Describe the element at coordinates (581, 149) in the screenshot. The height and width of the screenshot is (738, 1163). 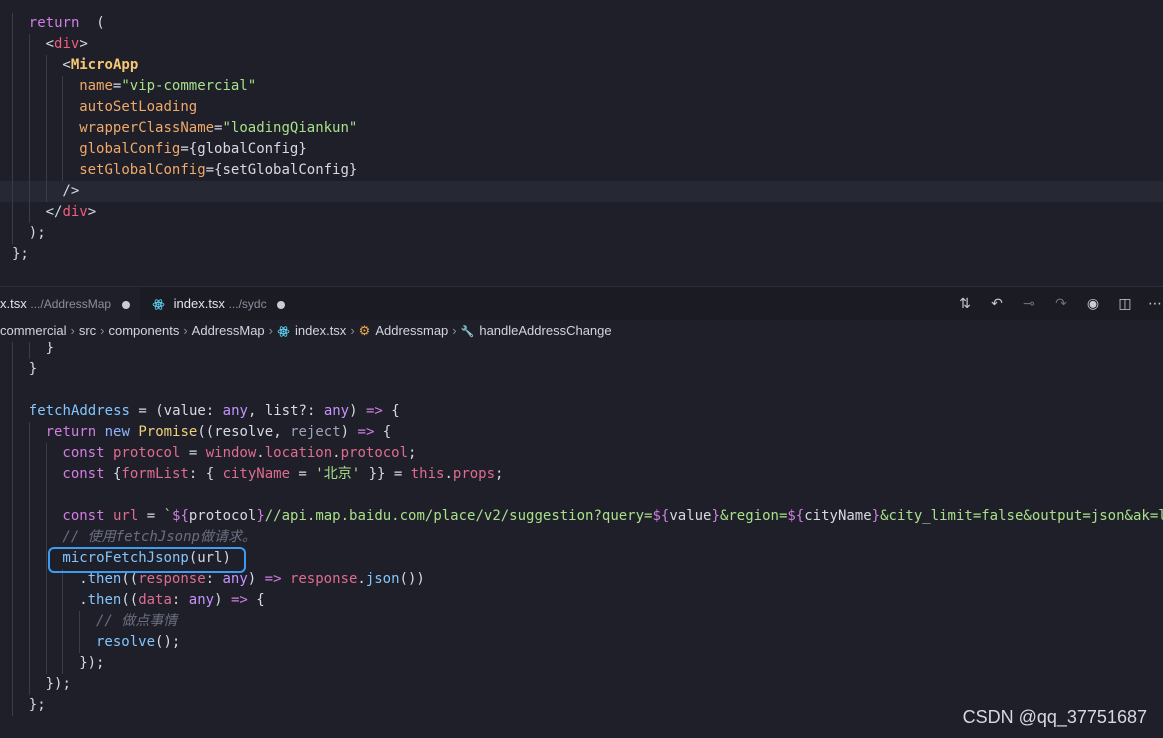
I see `code-line: globalConfig={globalConfig}` at that location.